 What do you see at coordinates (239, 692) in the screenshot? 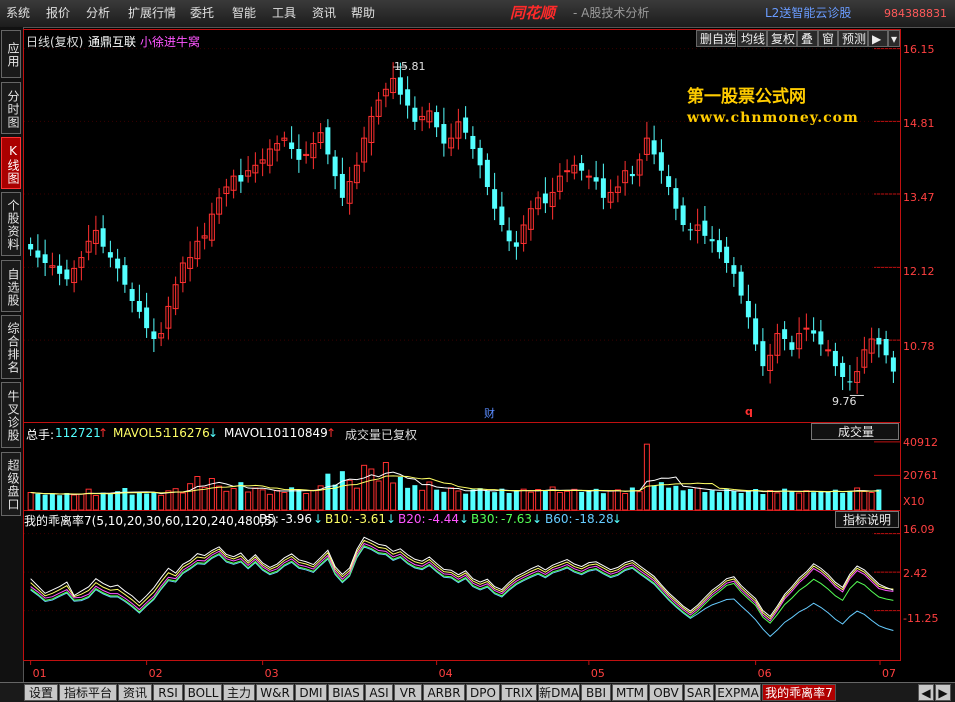
I see `indicator-tab-5: 主力` at bounding box center [239, 692].